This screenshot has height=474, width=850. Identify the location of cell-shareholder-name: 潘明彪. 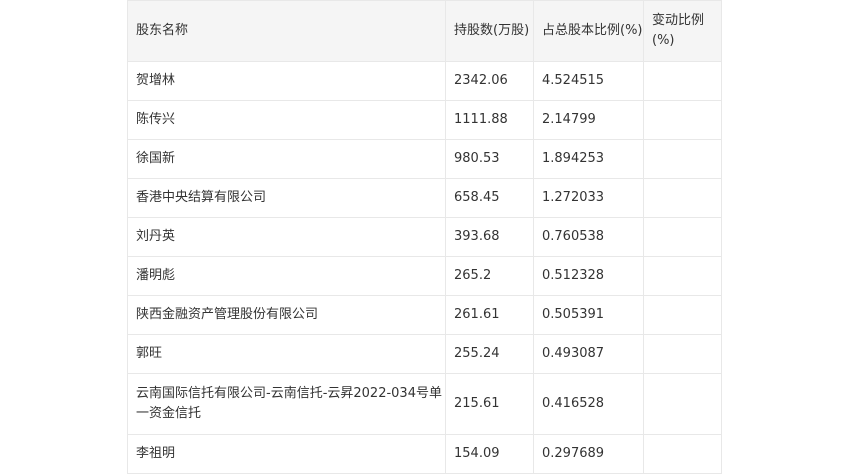
(286, 276).